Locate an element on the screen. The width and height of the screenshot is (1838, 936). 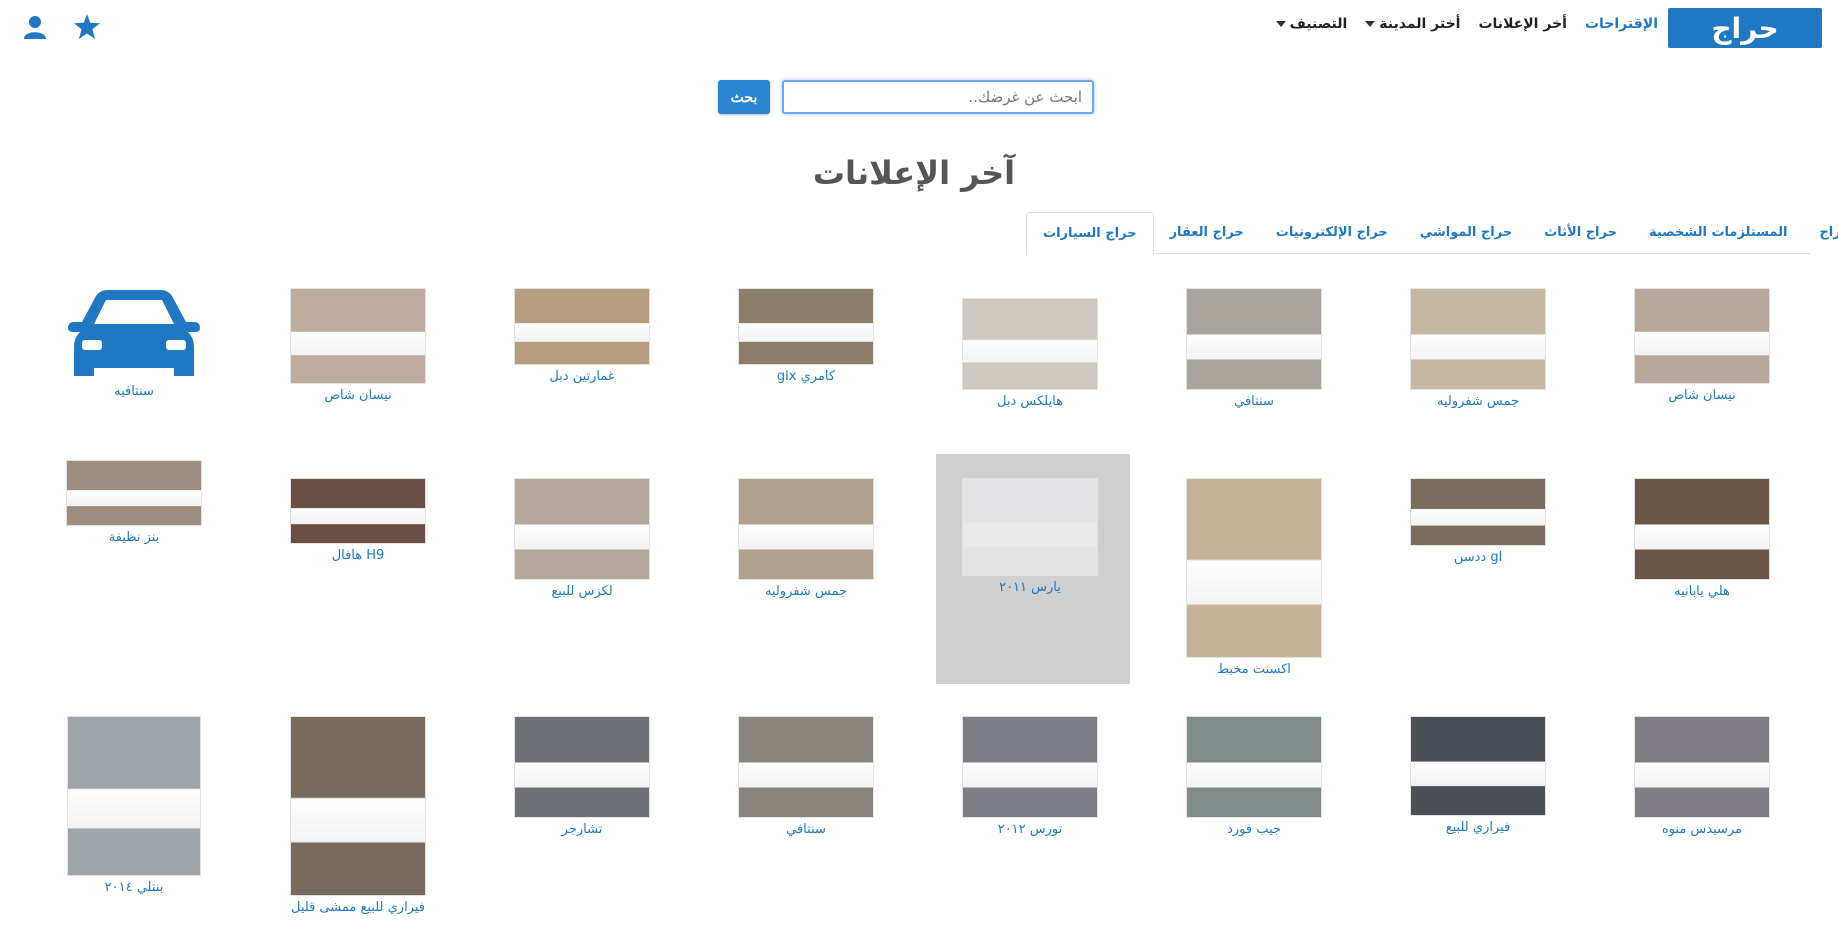
listing-card: هلي يابانيه is located at coordinates (1702, 538).